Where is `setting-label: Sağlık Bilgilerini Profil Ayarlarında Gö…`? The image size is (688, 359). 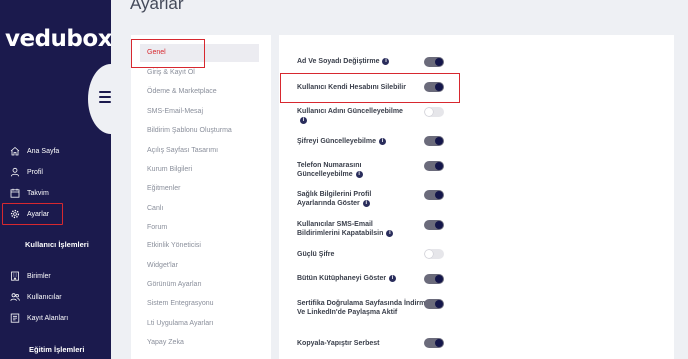 setting-label: Sağlık Bilgilerini Profil Ayarlarında Gö… is located at coordinates (334, 199).